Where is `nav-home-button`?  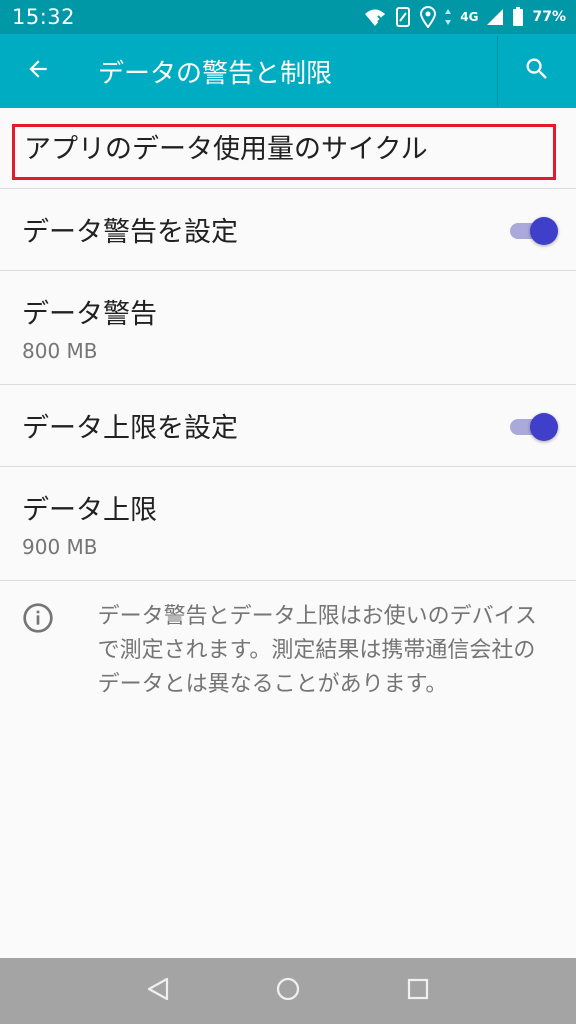 nav-home-button is located at coordinates (288, 991).